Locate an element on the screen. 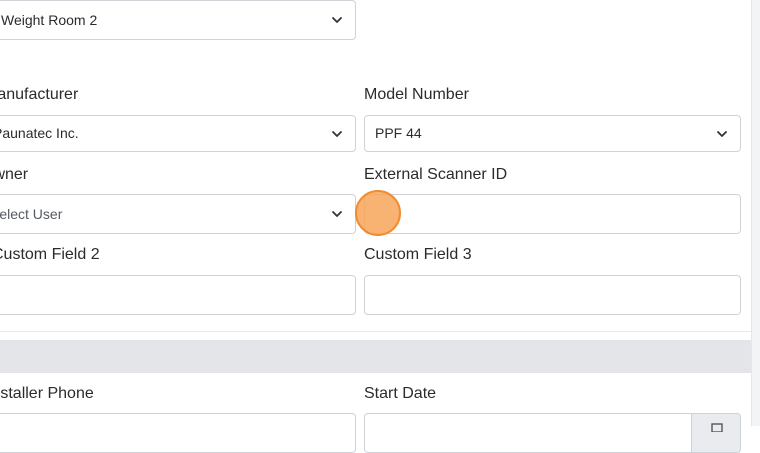 The width and height of the screenshot is (760, 453). location-select-value: Weight Room 2 is located at coordinates (49, 20).